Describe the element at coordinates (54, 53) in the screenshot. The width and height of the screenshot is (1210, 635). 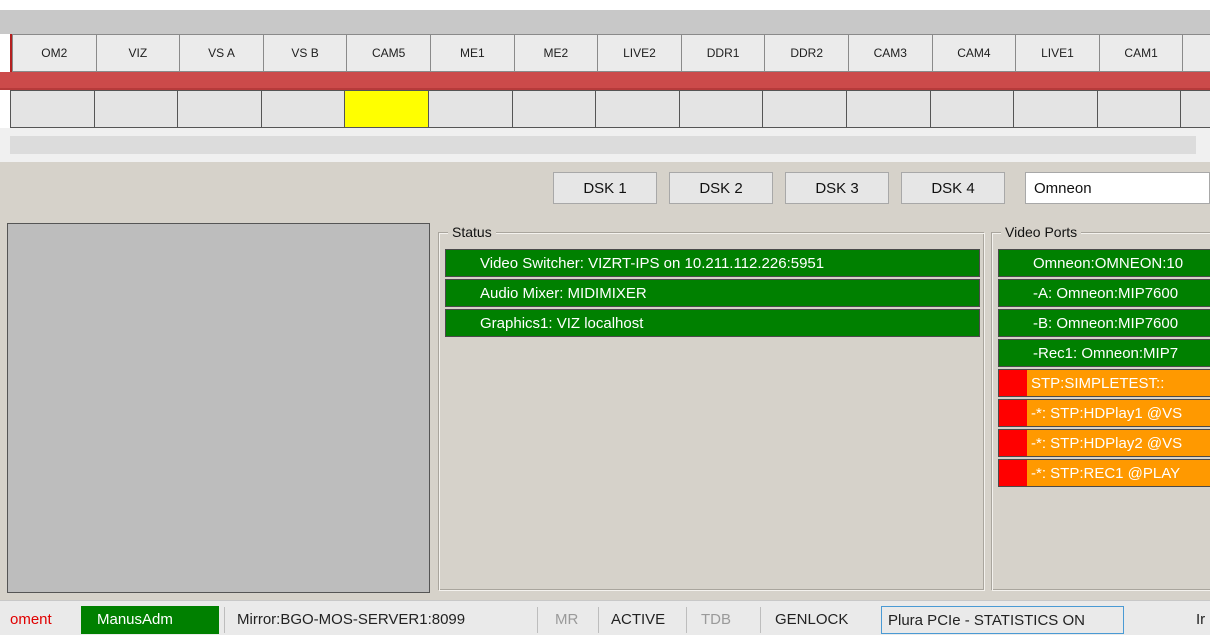
I see `source-button: OM2` at that location.